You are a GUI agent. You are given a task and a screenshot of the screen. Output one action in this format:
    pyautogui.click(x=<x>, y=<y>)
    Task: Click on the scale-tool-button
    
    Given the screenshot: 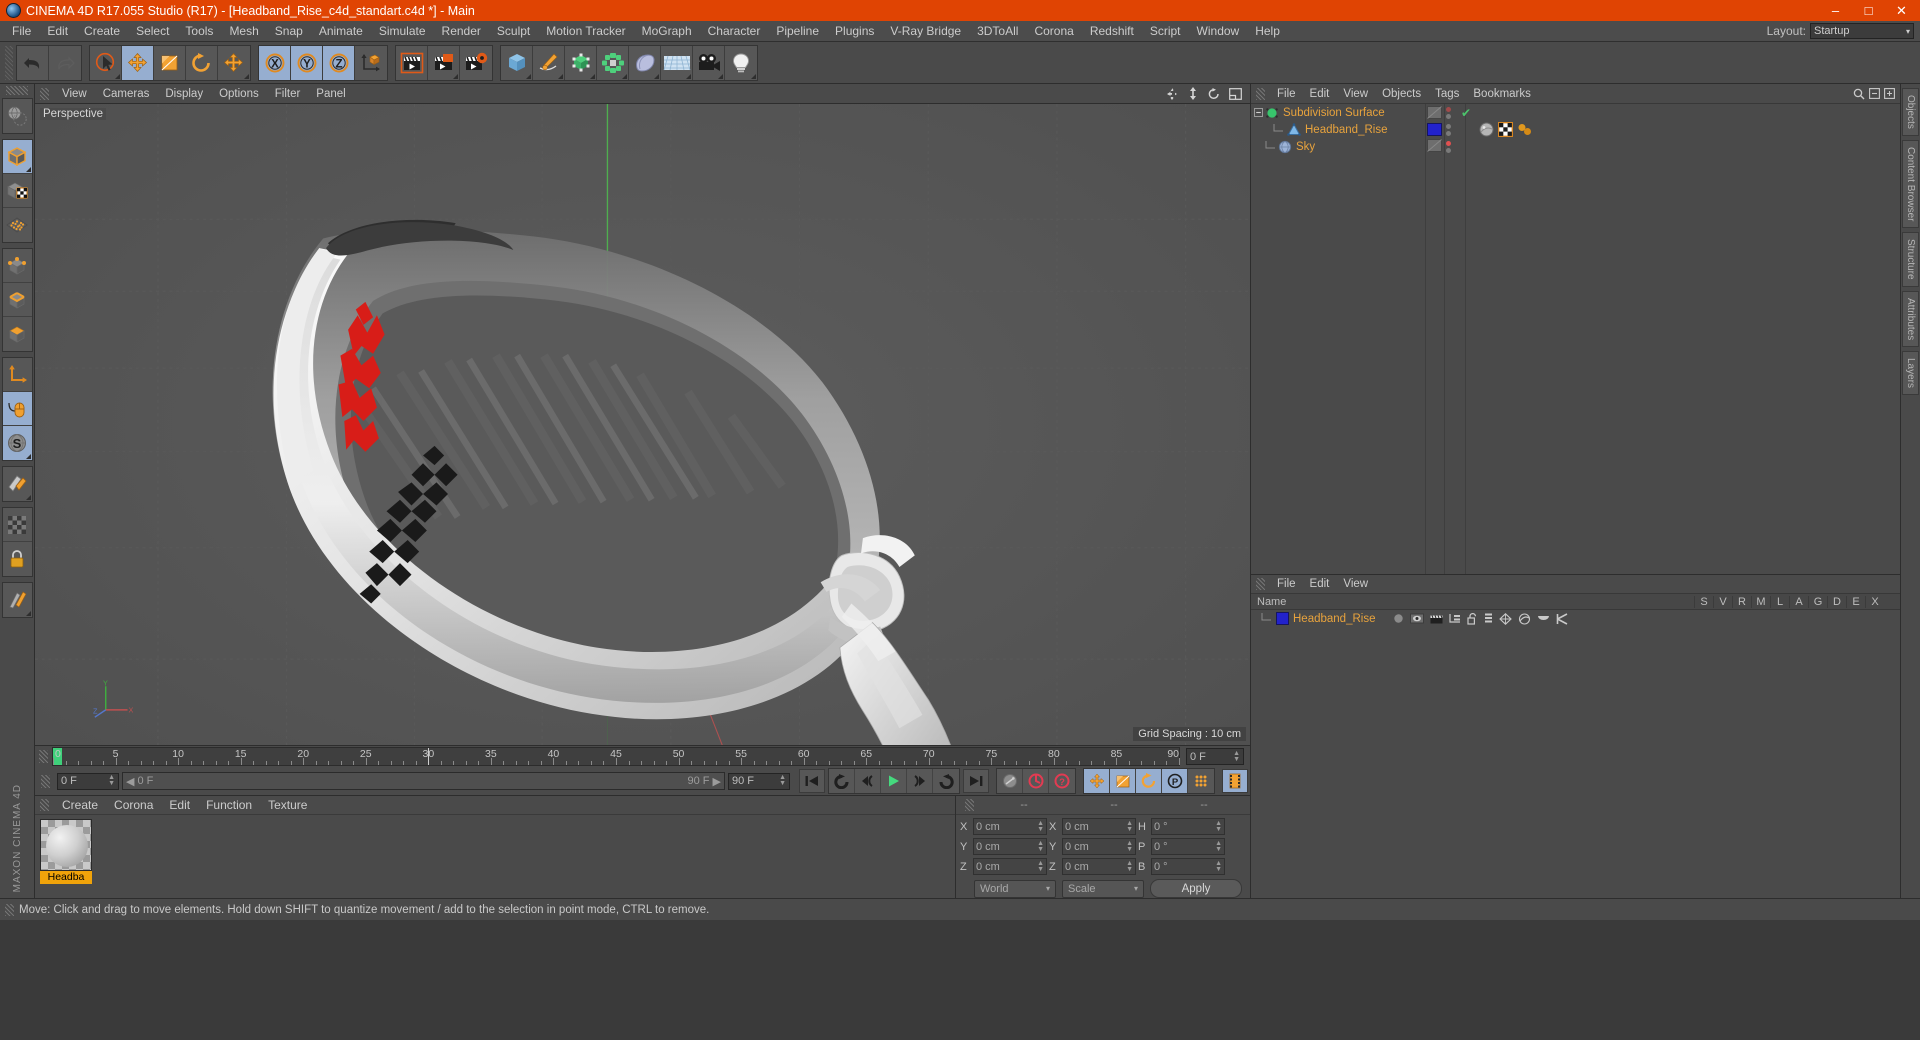 What is the action you would take?
    pyautogui.click(x=170, y=62)
    